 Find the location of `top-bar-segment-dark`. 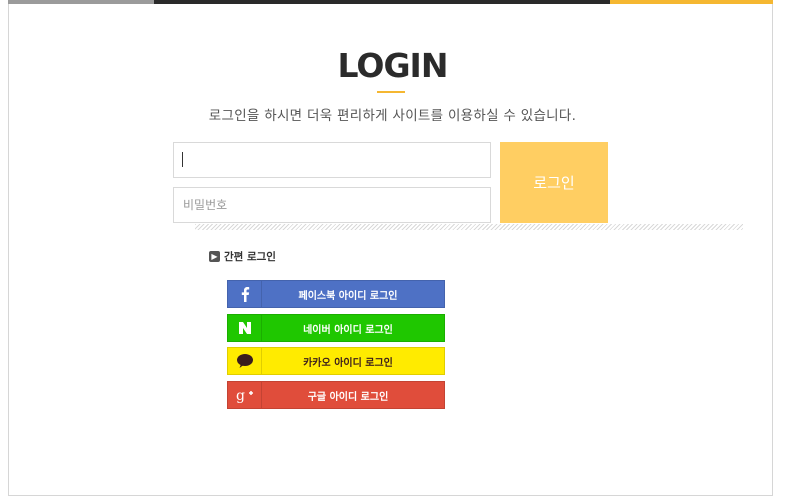

top-bar-segment-dark is located at coordinates (382, 2).